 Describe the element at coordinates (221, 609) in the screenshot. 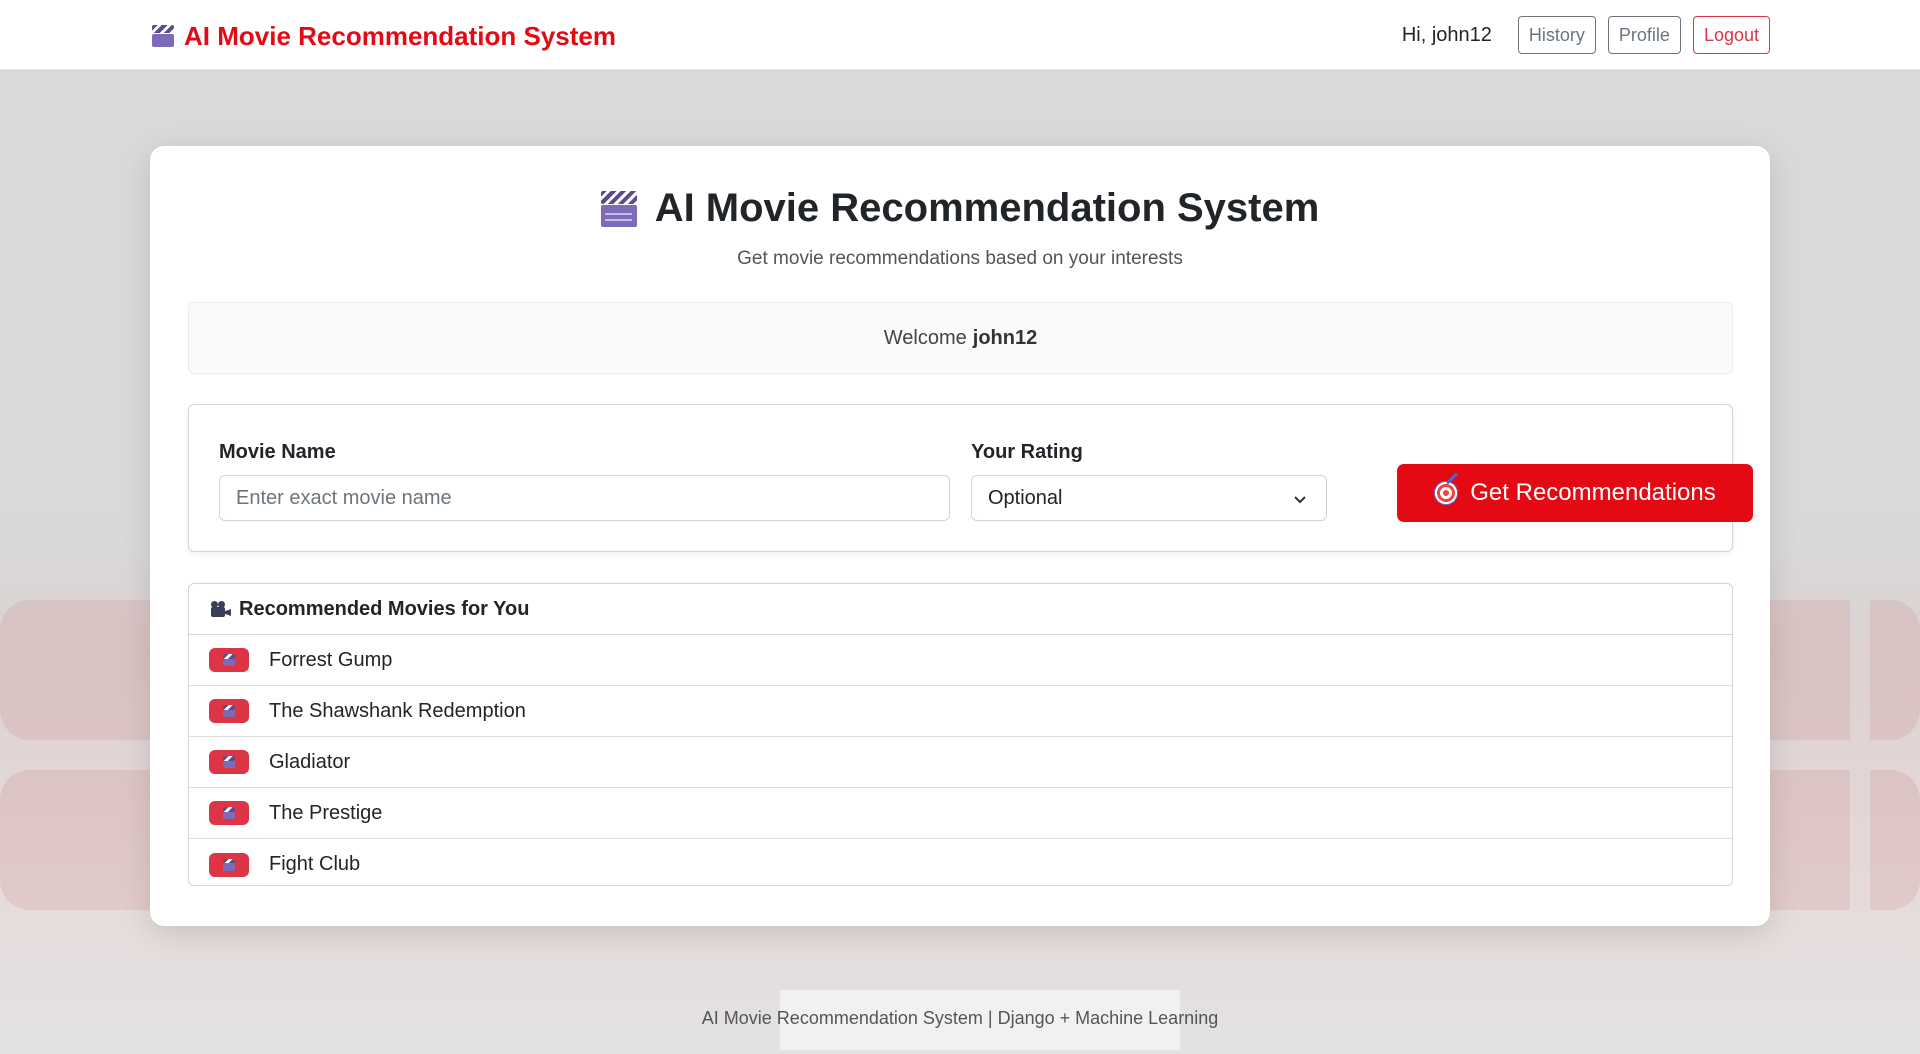

I see `movie-camera-icon` at that location.